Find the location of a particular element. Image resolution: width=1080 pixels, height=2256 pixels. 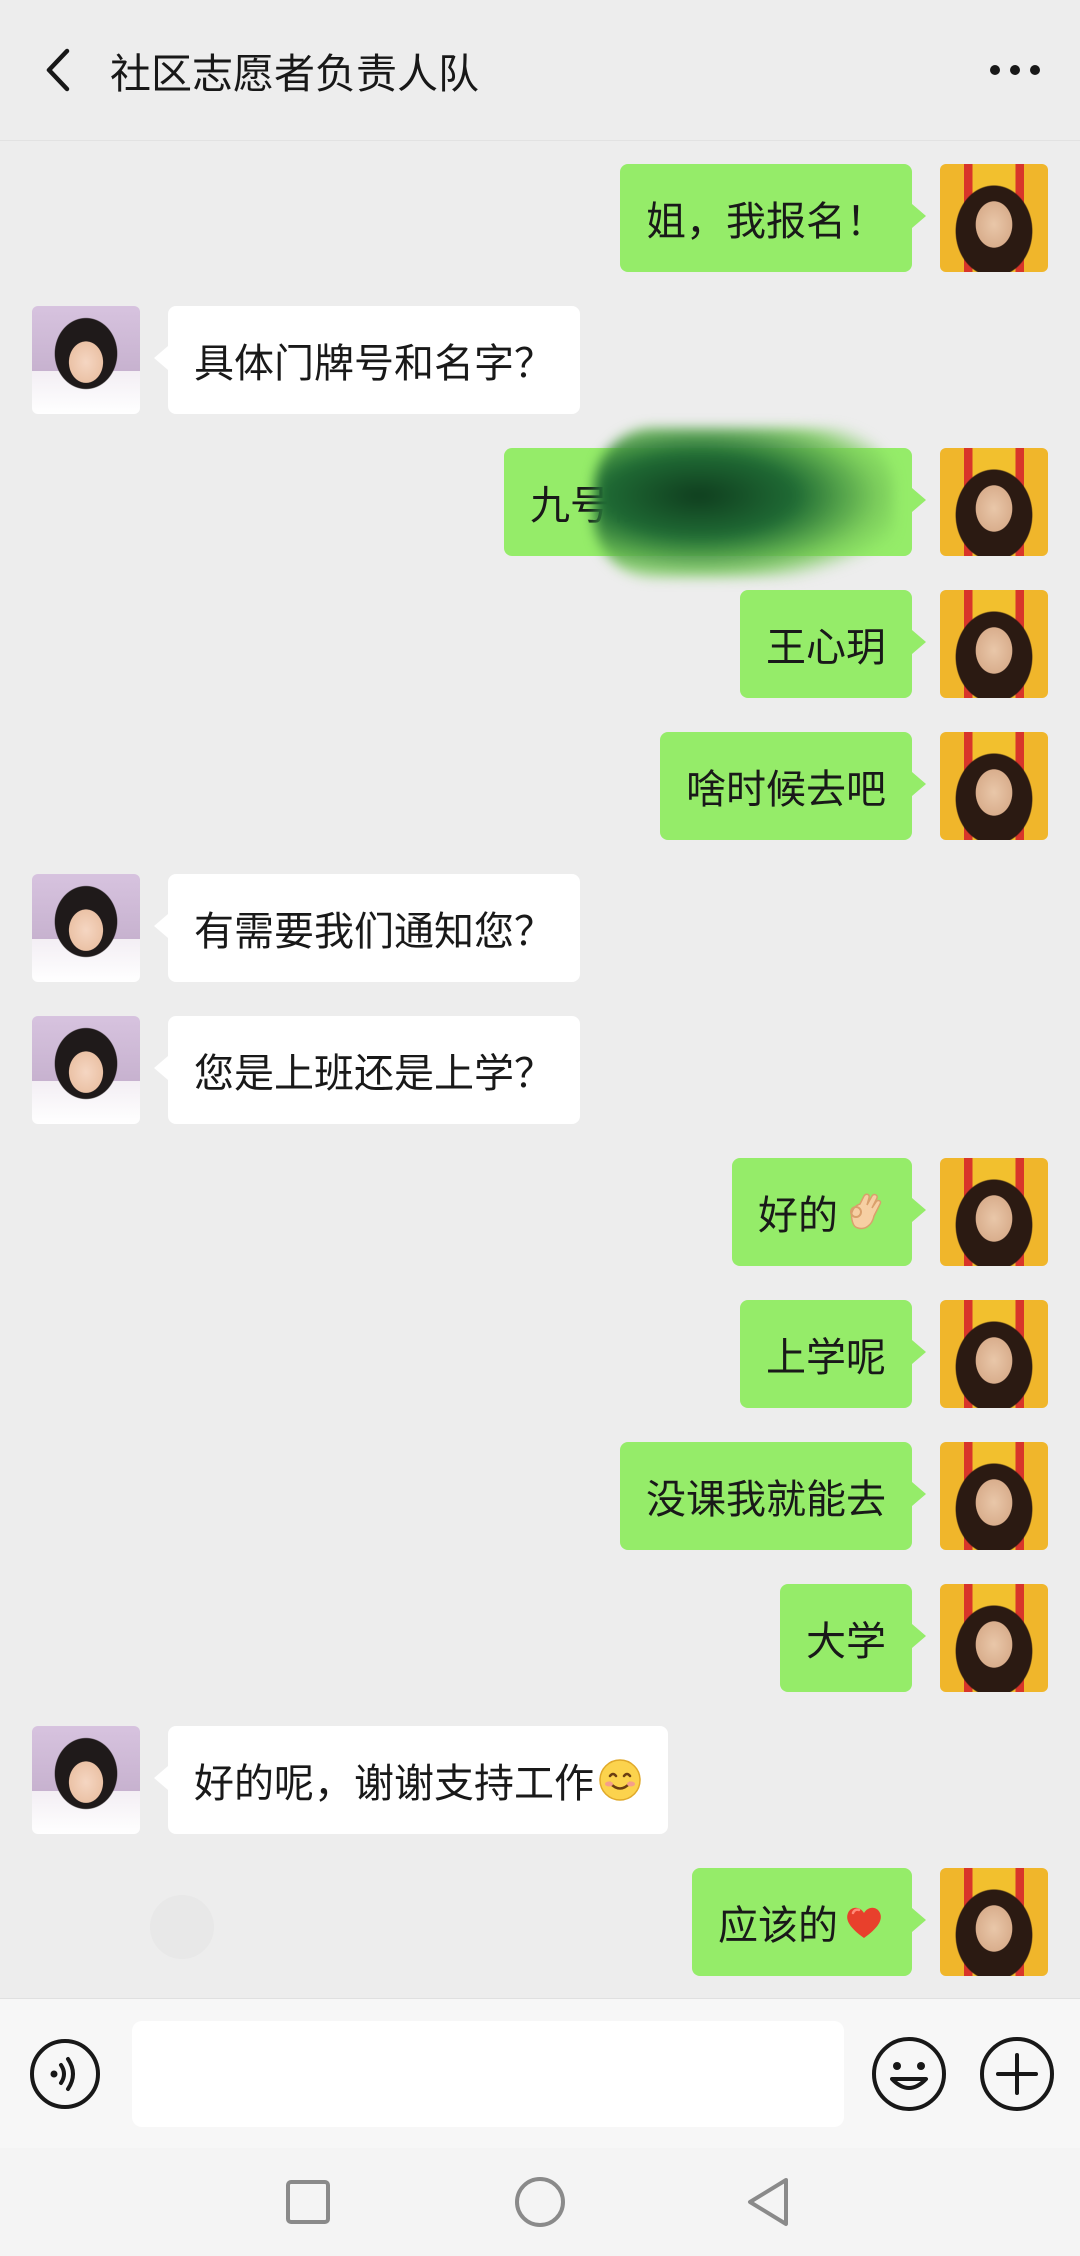

message-row-self: 啥时候去吧 is located at coordinates (540, 788).